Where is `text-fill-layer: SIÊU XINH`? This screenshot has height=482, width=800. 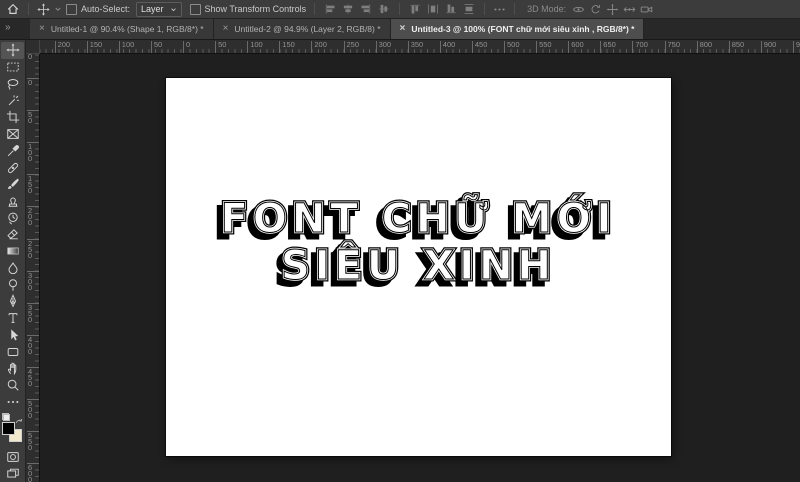 text-fill-layer: SIÊU XINH is located at coordinates (418, 266).